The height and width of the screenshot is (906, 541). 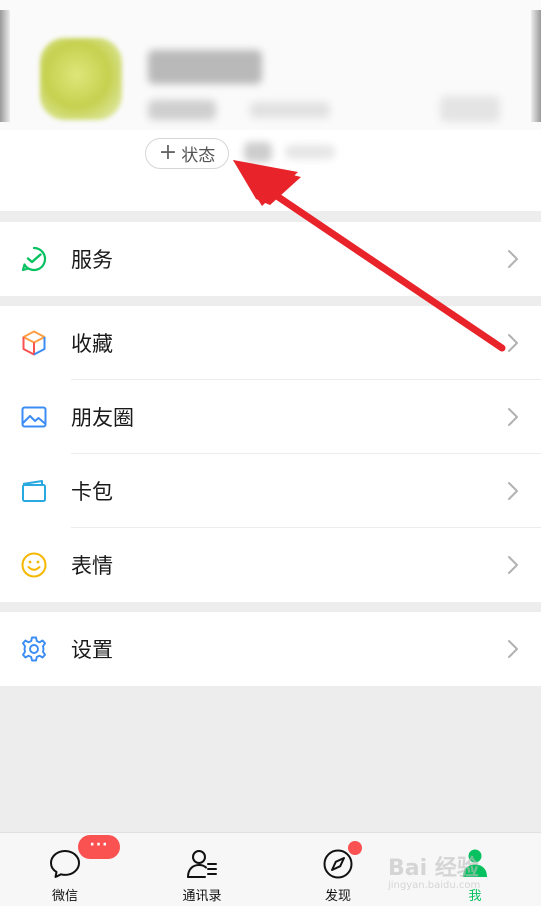 What do you see at coordinates (270, 417) in the screenshot?
I see `menu-item-moments: 朋友圈` at bounding box center [270, 417].